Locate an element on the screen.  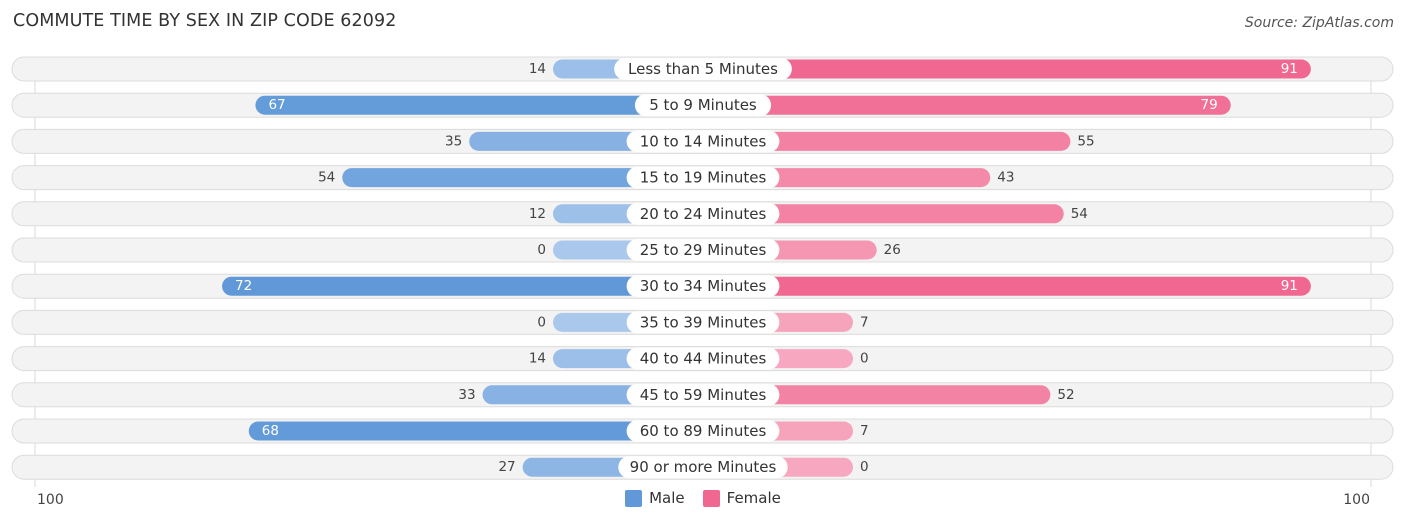
category-label: Less than 5 Minutes is located at coordinates (703, 69).